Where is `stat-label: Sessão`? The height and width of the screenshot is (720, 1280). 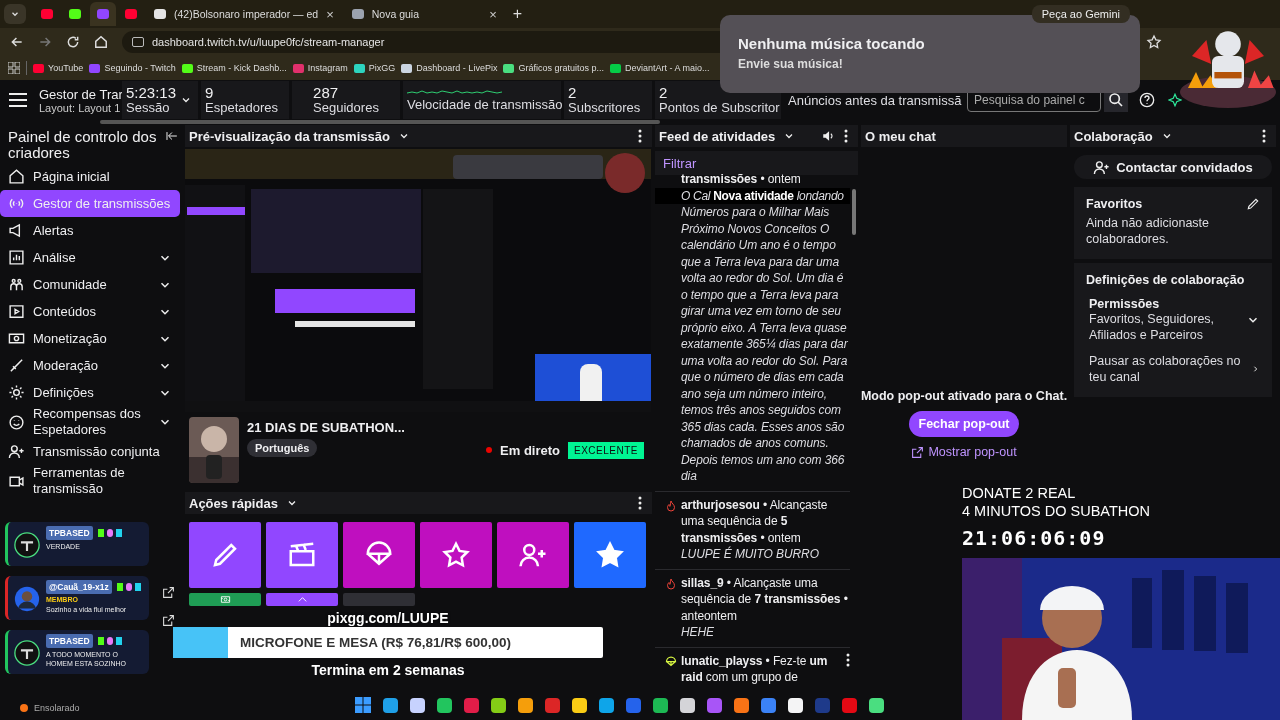 stat-label: Sessão is located at coordinates (148, 108).